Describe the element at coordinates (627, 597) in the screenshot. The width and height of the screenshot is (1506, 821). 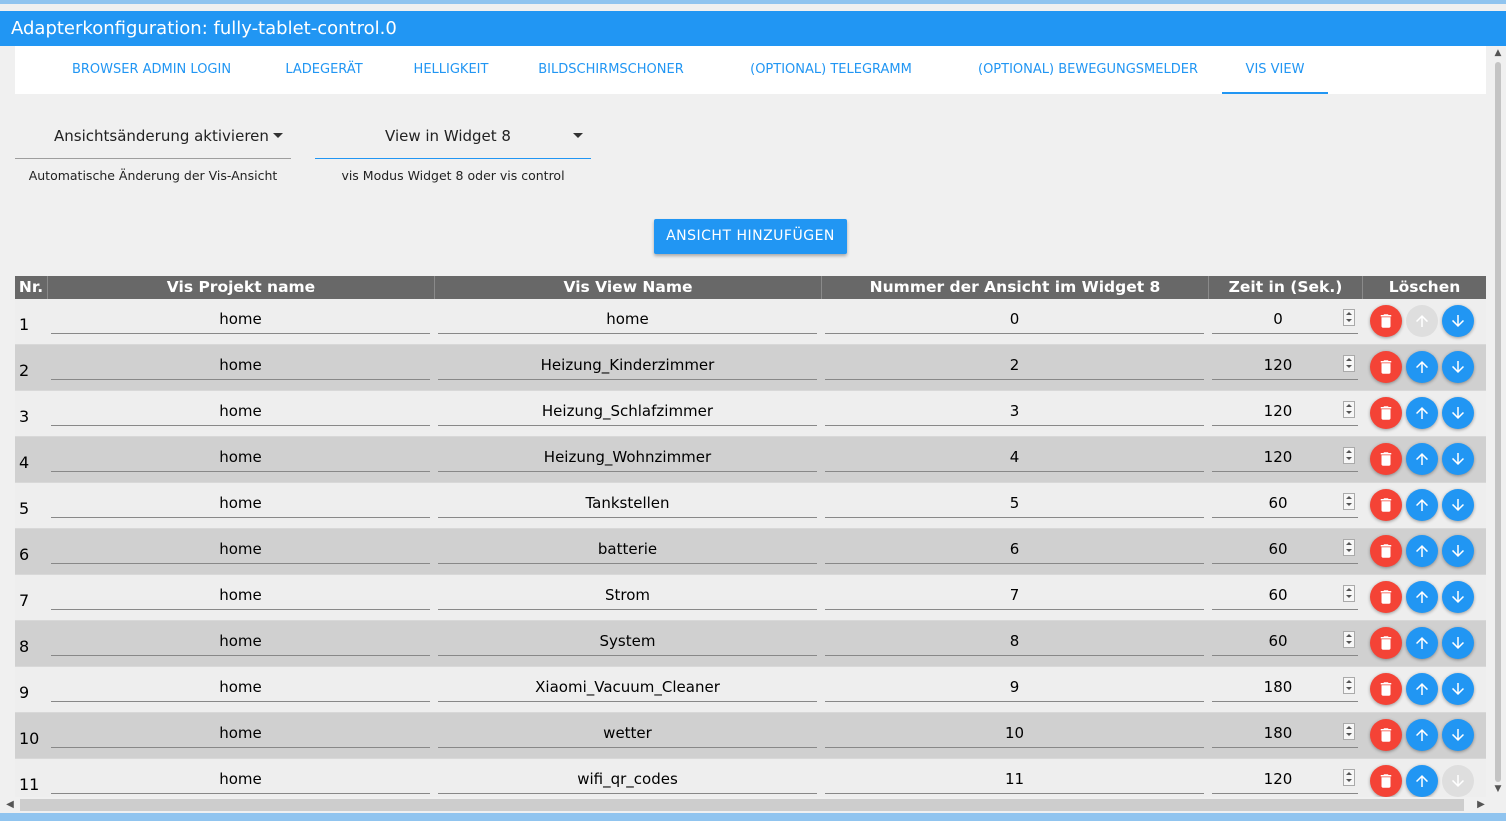
I see `view-name-field: Strom` at that location.